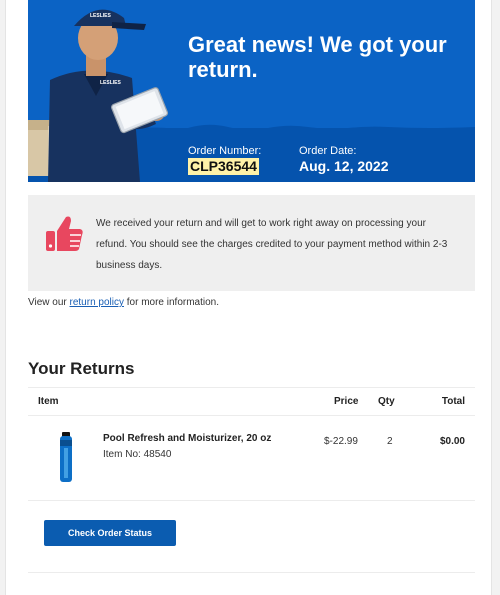  I want to click on delivery-person-illustration: LESLIES LESLIES, so click(98, 95).